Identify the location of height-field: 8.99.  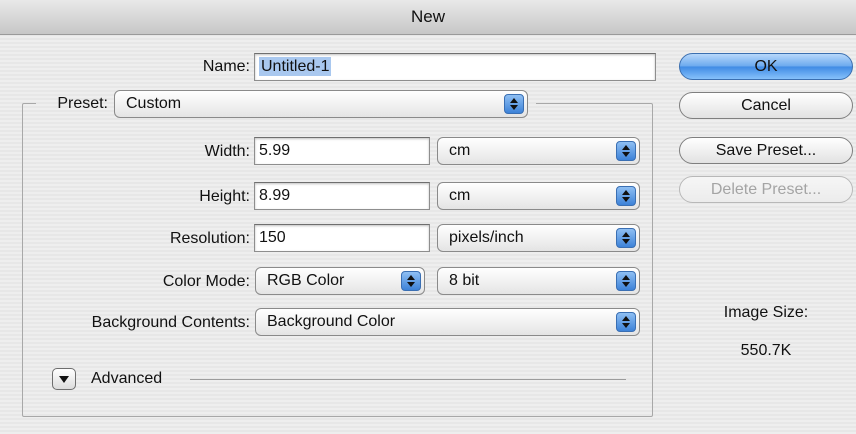
(342, 196).